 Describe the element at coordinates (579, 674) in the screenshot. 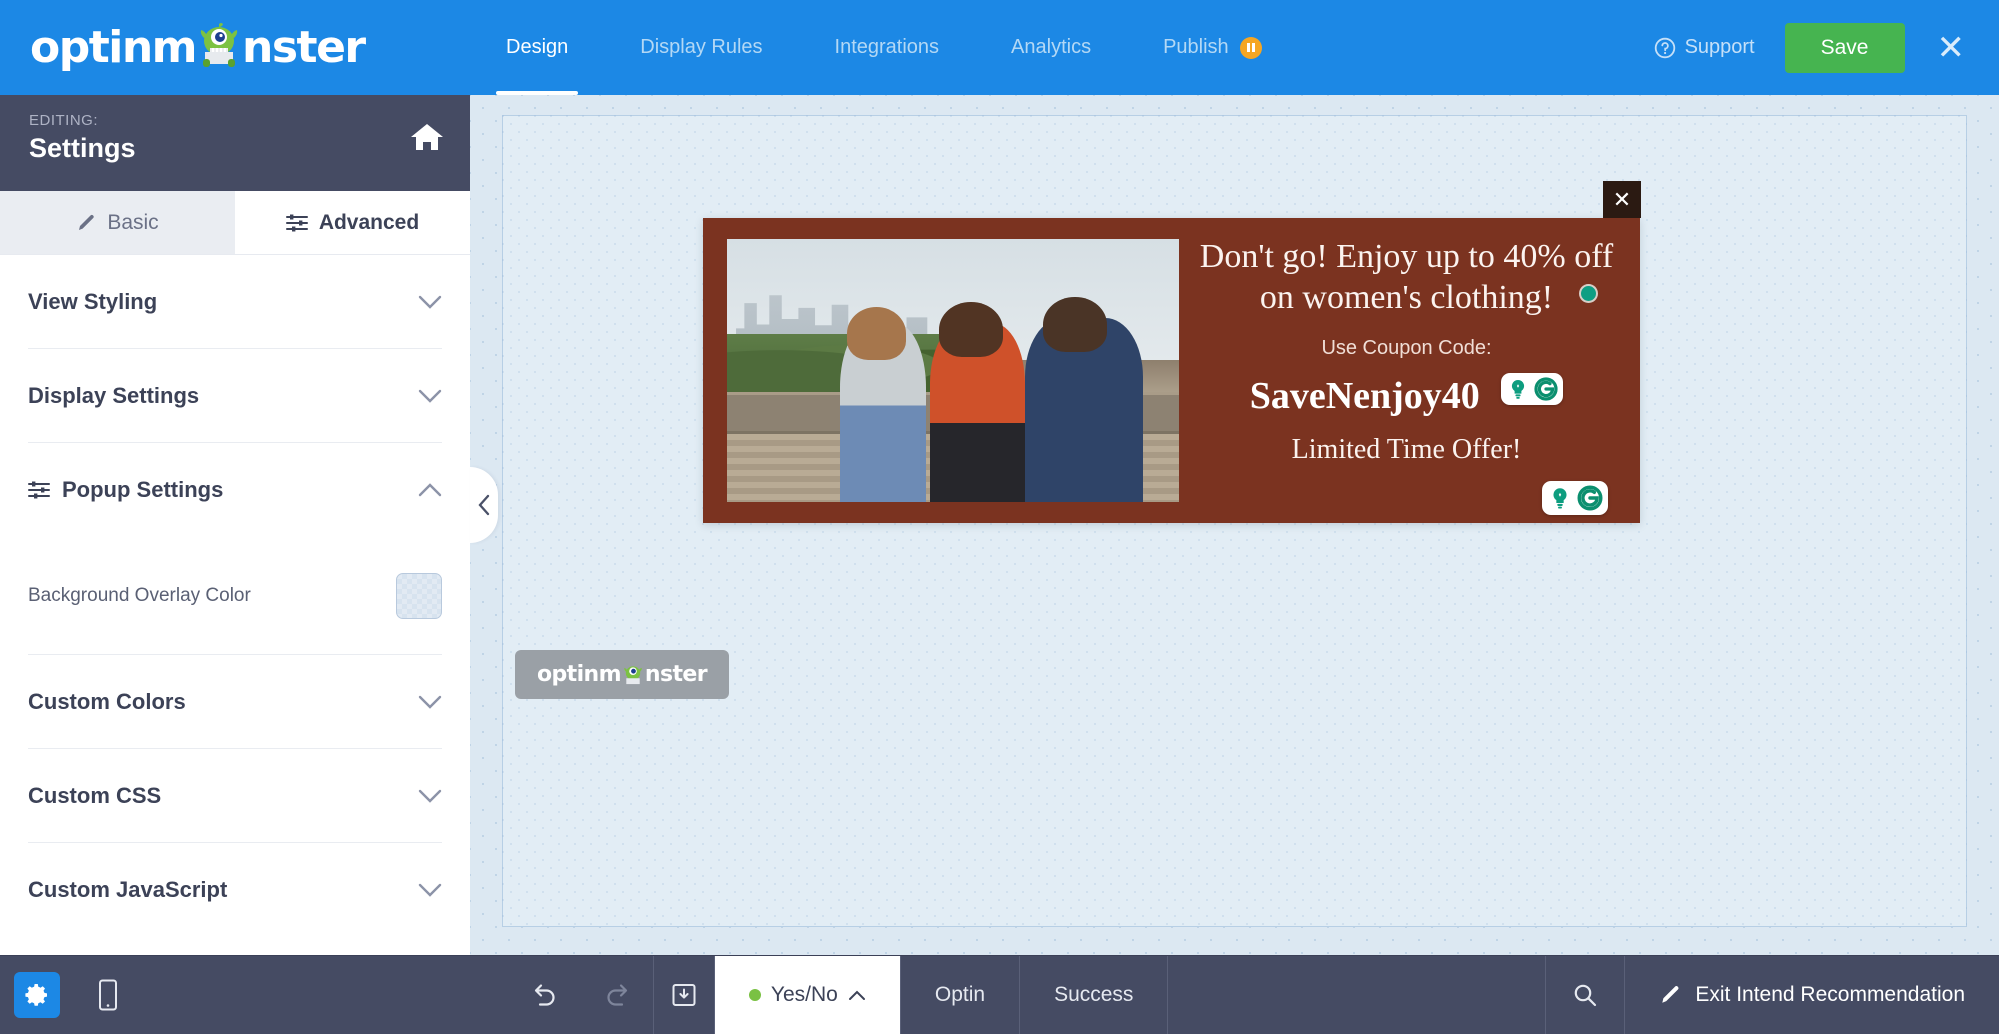

I see `watermark-text-pre: optinm` at that location.